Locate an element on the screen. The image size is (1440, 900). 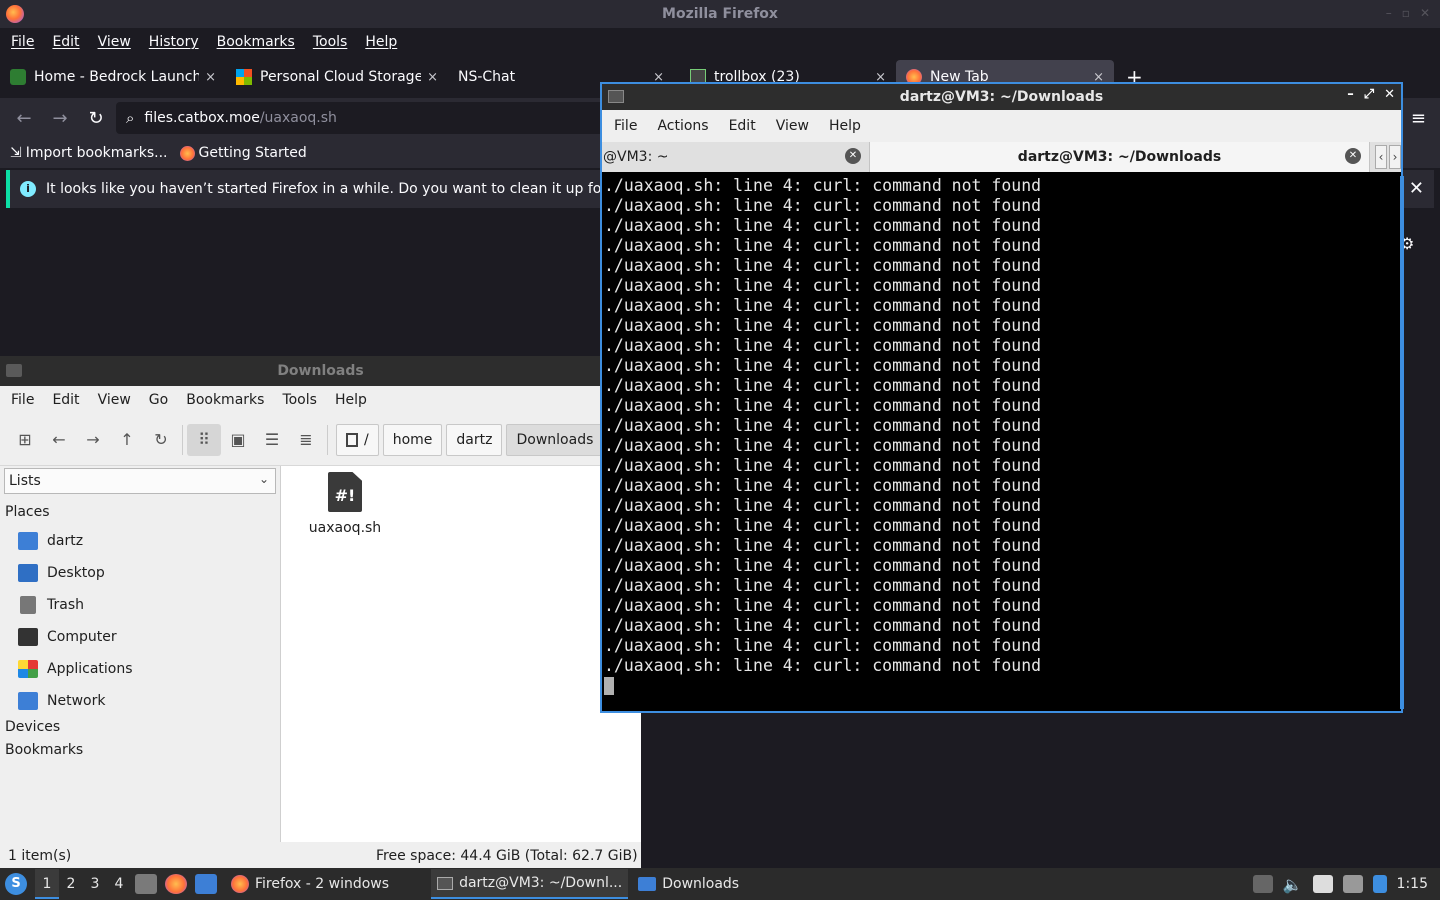
workspace-2: 2 is located at coordinates (71, 884).